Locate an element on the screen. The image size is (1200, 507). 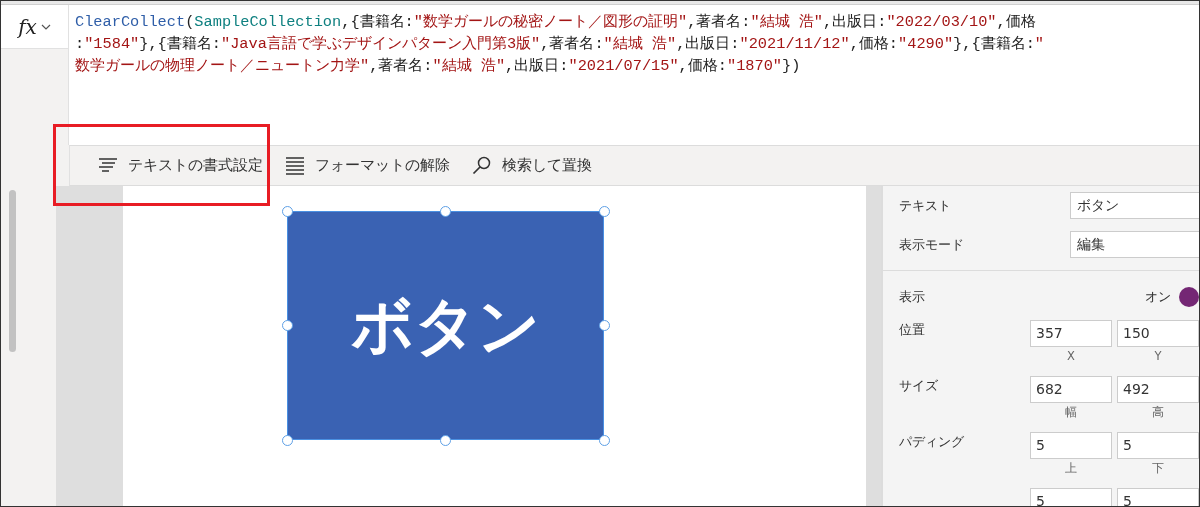
field-caption: 幅 is located at coordinates (1071, 412).